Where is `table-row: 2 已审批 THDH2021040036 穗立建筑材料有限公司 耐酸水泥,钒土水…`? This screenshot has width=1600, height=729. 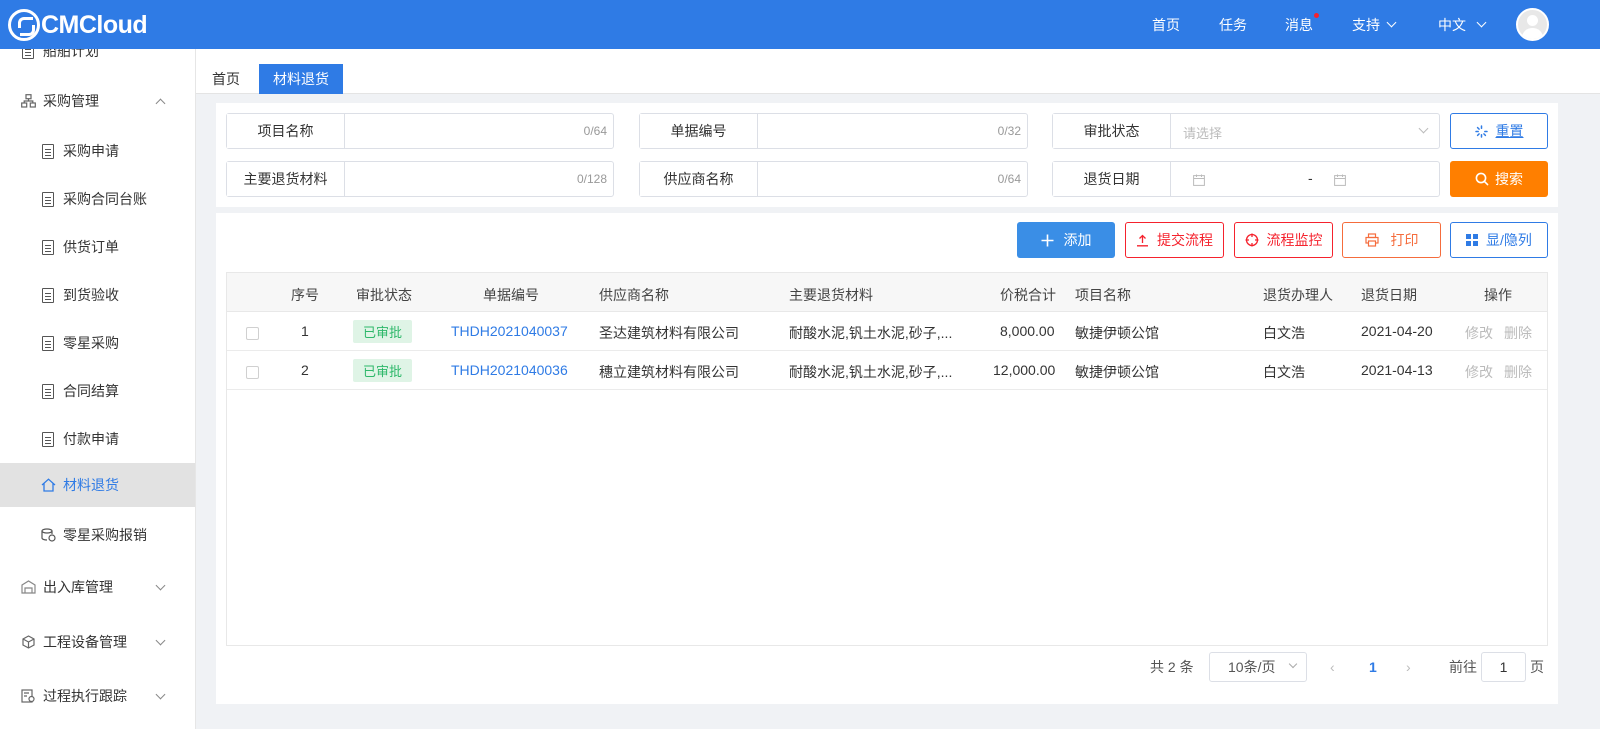
table-row: 2 已审批 THDH2021040036 穗立建筑材料有限公司 耐酸水泥,钒土水… is located at coordinates (887, 370).